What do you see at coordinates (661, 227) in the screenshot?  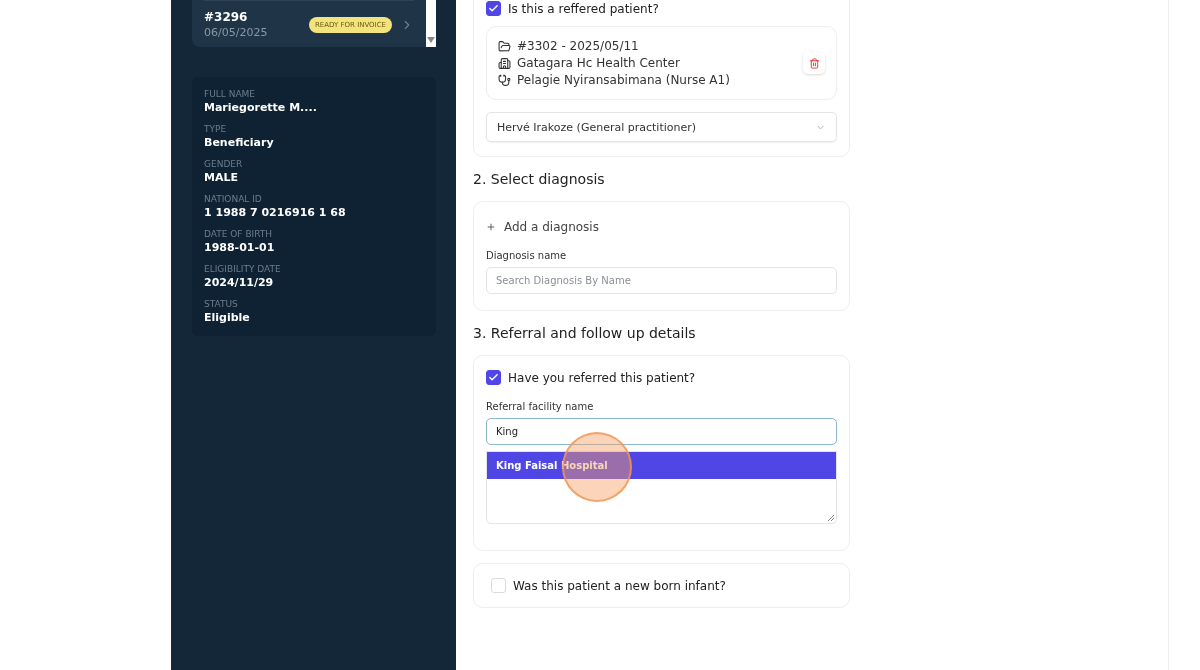 I see `add-diagnosis-button: Add a diagnosis` at bounding box center [661, 227].